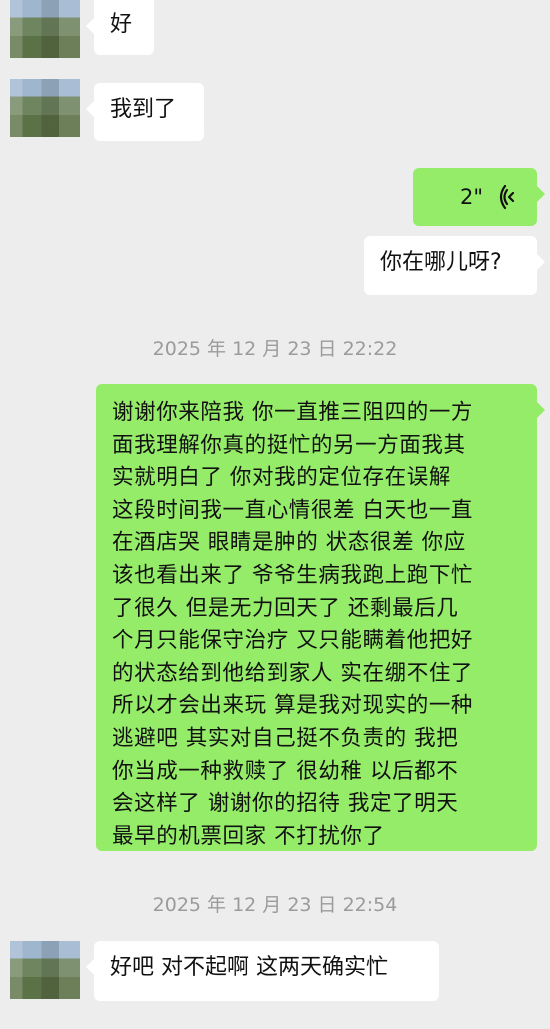 This screenshot has height=1029, width=550. I want to click on message-bubble-received: 好吧 对不起啊 这两天确实忙, so click(262, 971).